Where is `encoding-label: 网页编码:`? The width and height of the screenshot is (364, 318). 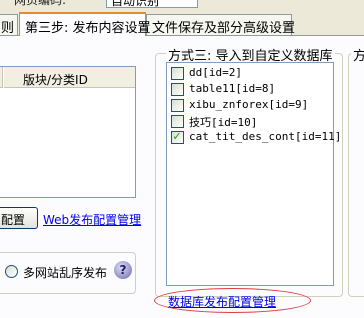
encoding-label: 网页编码: is located at coordinates (40, 3).